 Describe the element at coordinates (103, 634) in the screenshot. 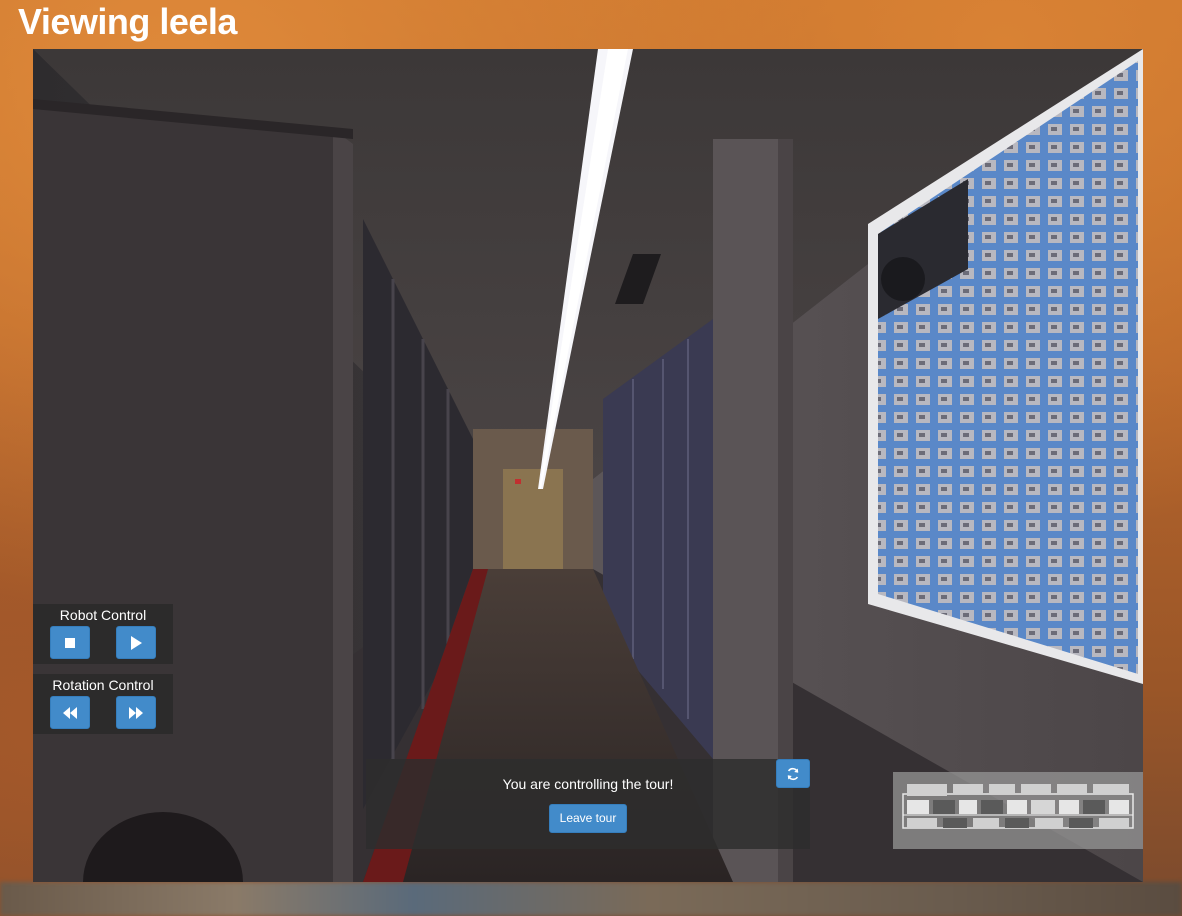

I see `robot-control-panel: Robot Control` at that location.